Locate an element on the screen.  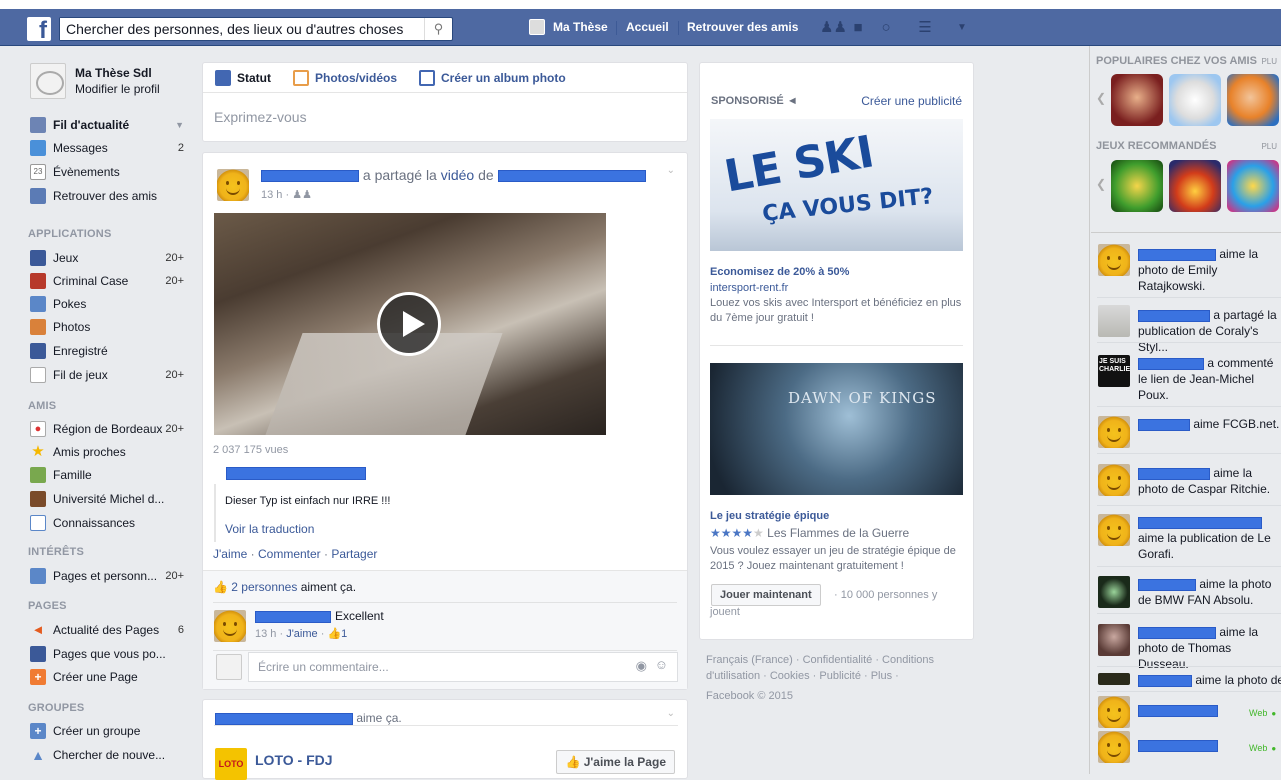
redacted-commenter is located at coordinates (293, 617).